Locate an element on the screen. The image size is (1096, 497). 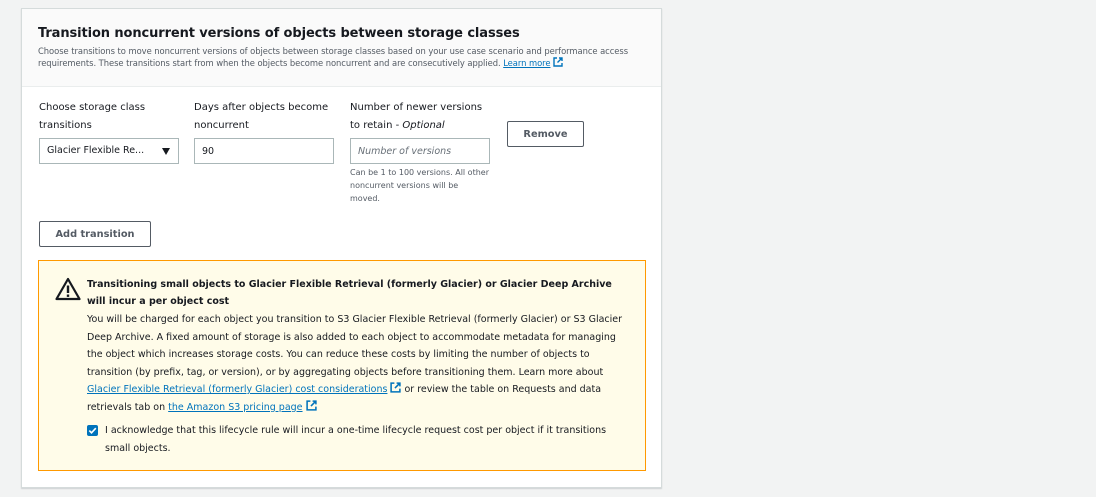
storage-class-label: Choose storage class transitions is located at coordinates (109, 117).